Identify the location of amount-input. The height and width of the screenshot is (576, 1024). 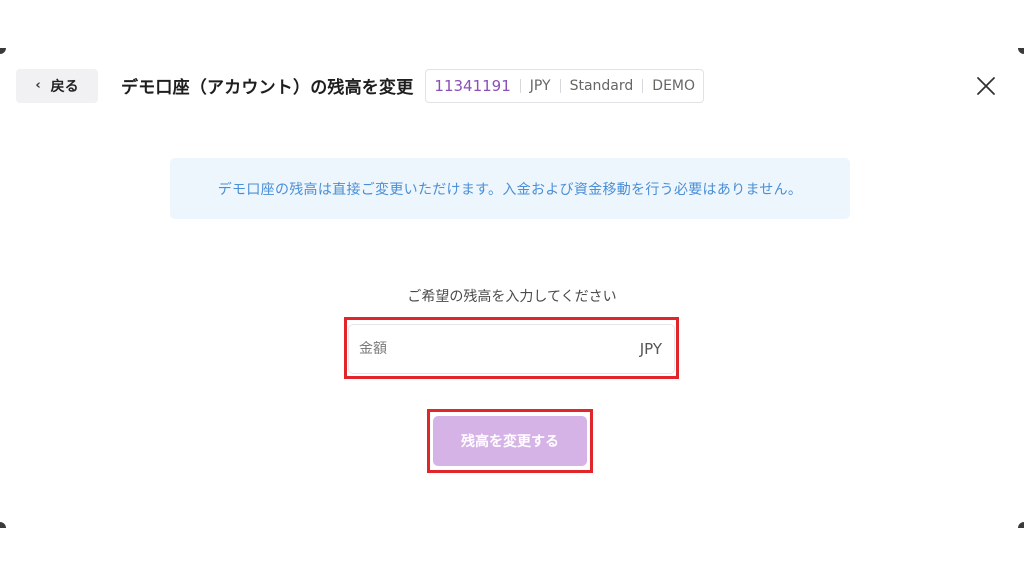
(474, 349).